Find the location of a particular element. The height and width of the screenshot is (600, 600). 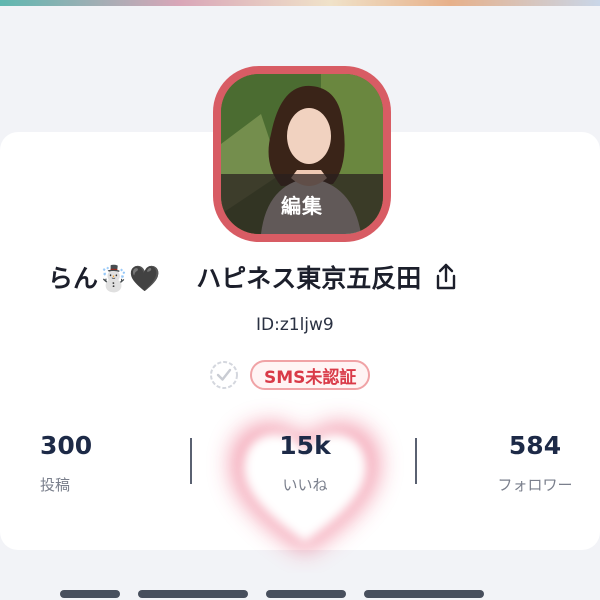

check-circle-icon is located at coordinates (224, 375).